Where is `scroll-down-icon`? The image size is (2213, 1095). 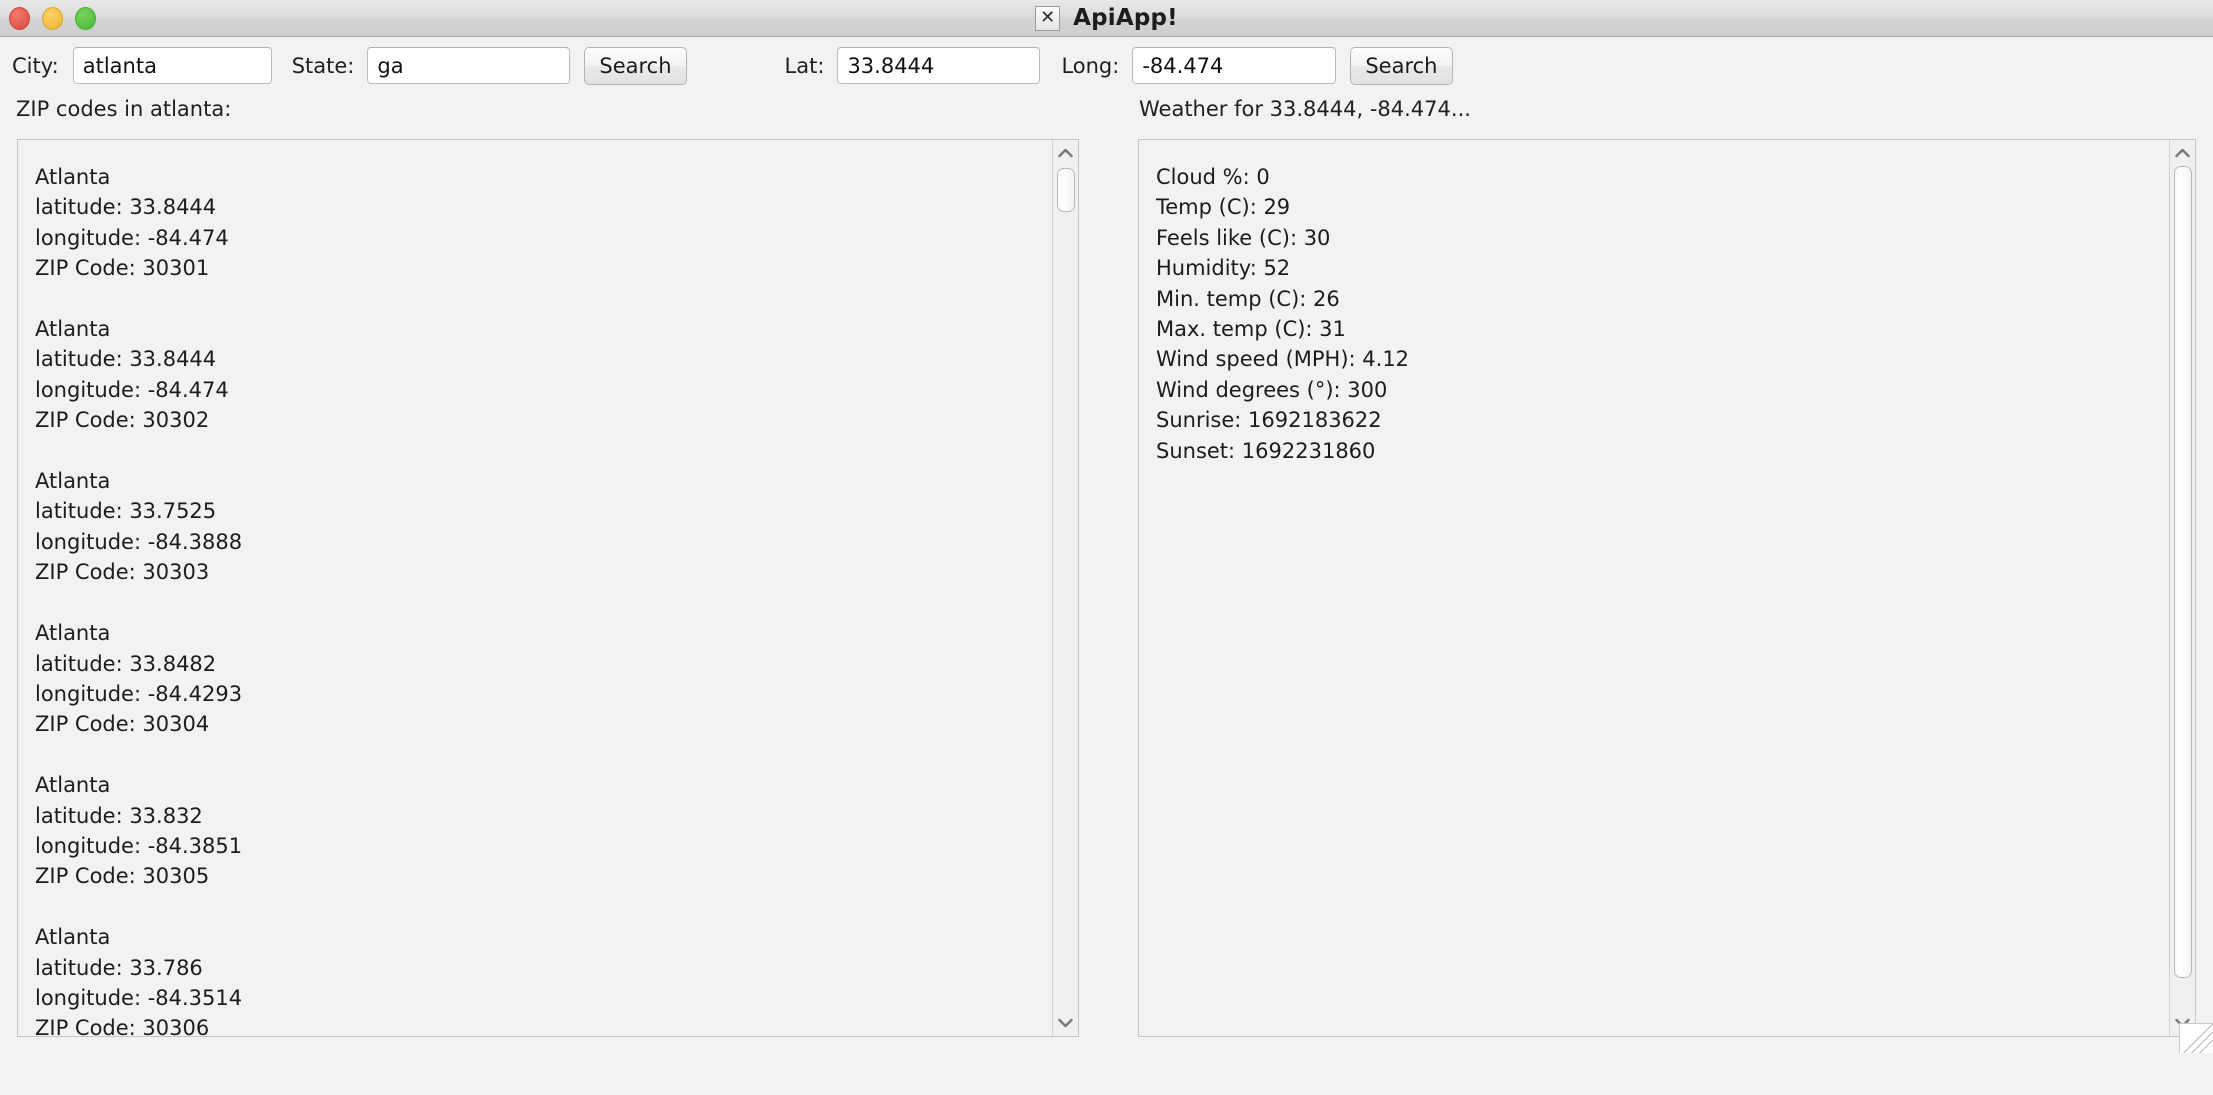
scroll-down-icon is located at coordinates (1066, 1023).